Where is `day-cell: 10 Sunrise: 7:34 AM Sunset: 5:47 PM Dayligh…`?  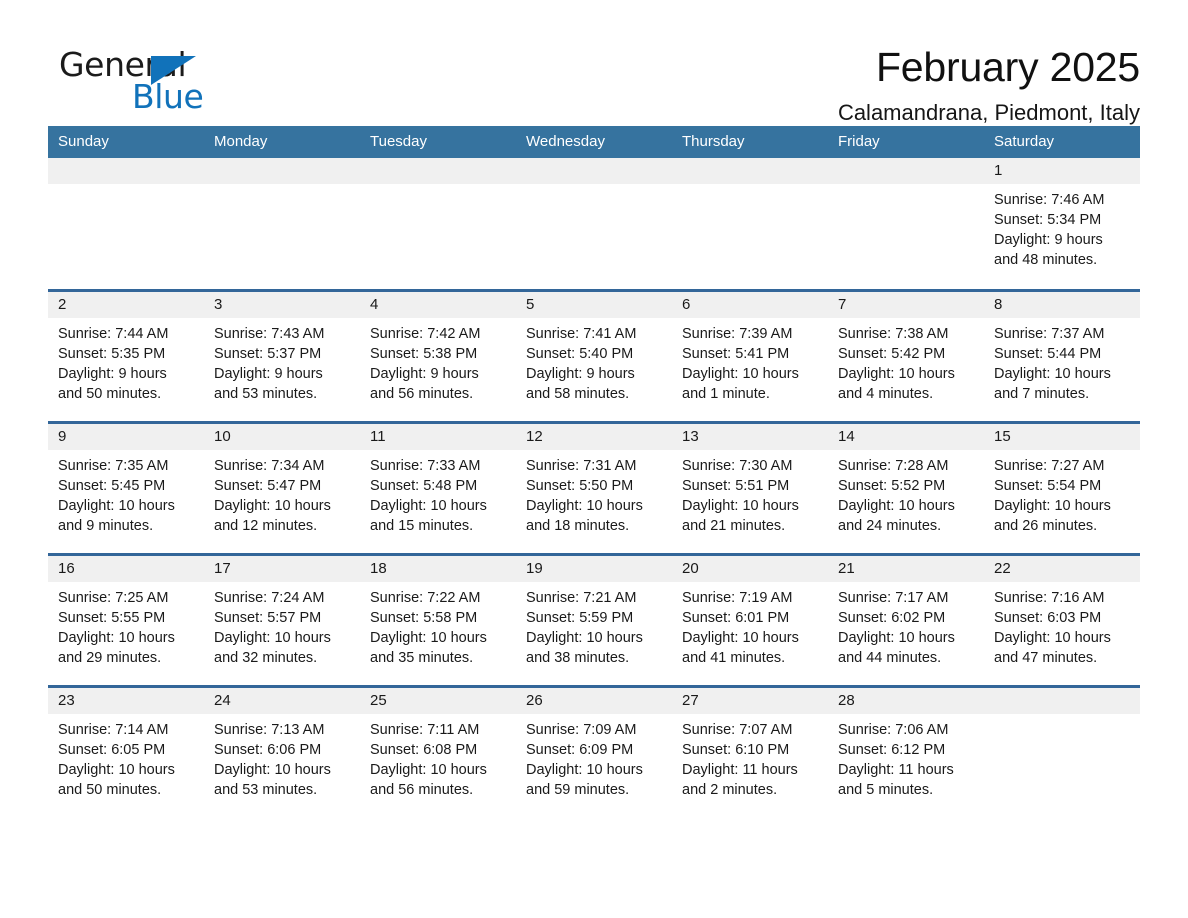
day-cell: 10 Sunrise: 7:34 AM Sunset: 5:47 PM Dayligh… is located at coordinates (282, 487).